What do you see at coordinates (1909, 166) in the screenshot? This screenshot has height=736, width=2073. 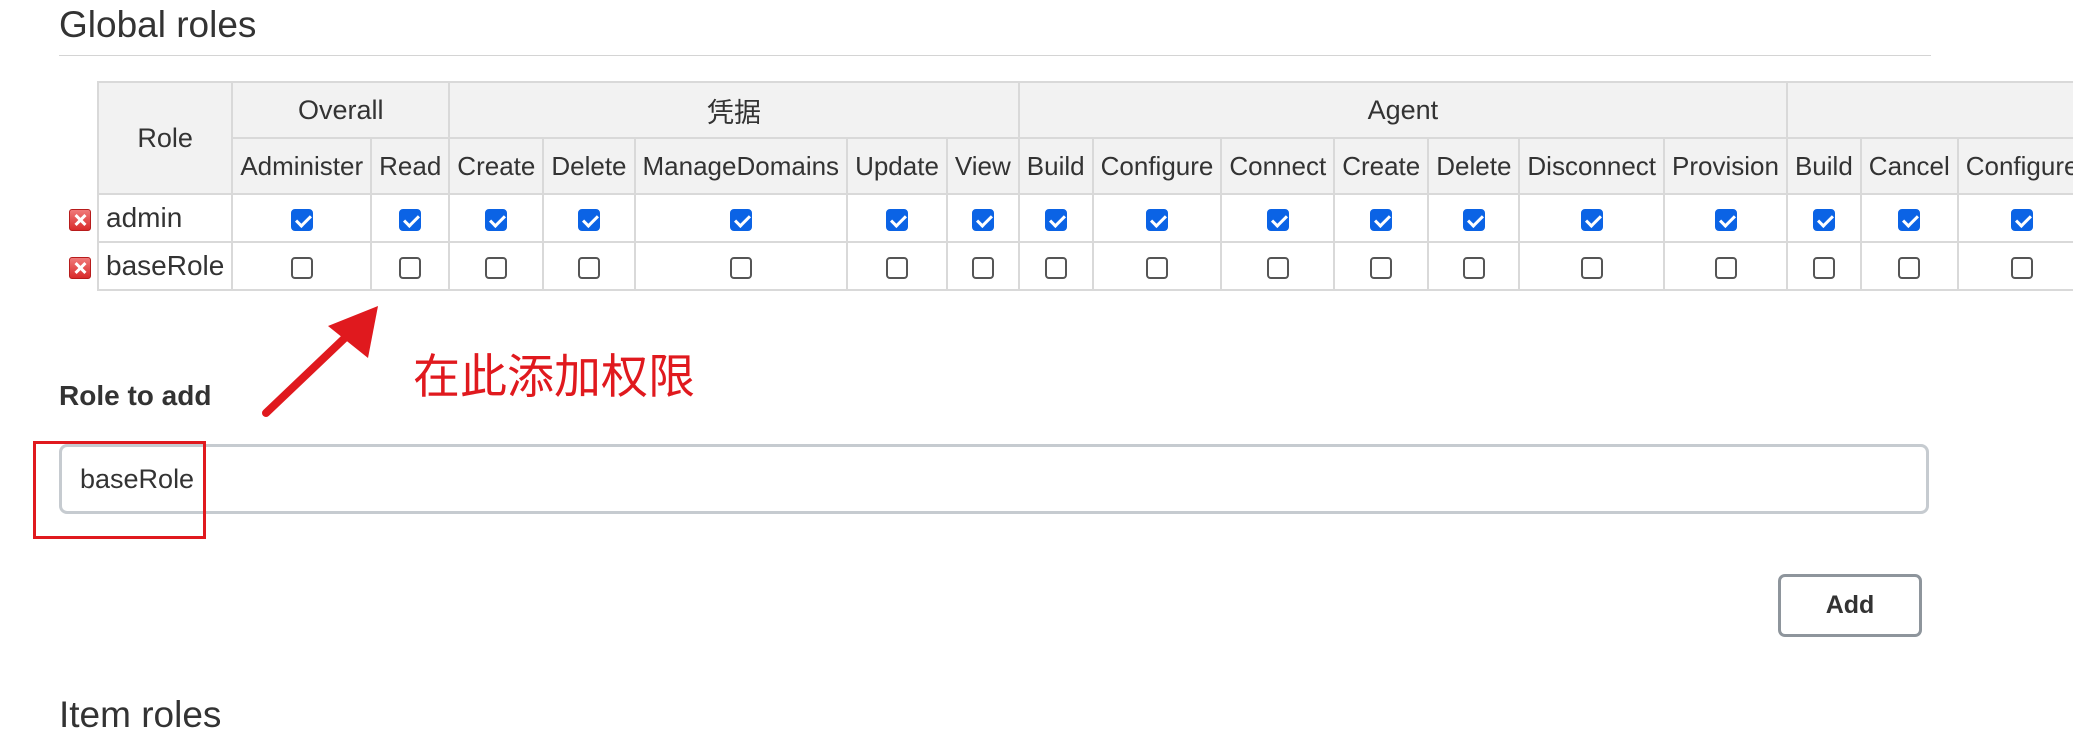 I see `permission-header: Cancel` at bounding box center [1909, 166].